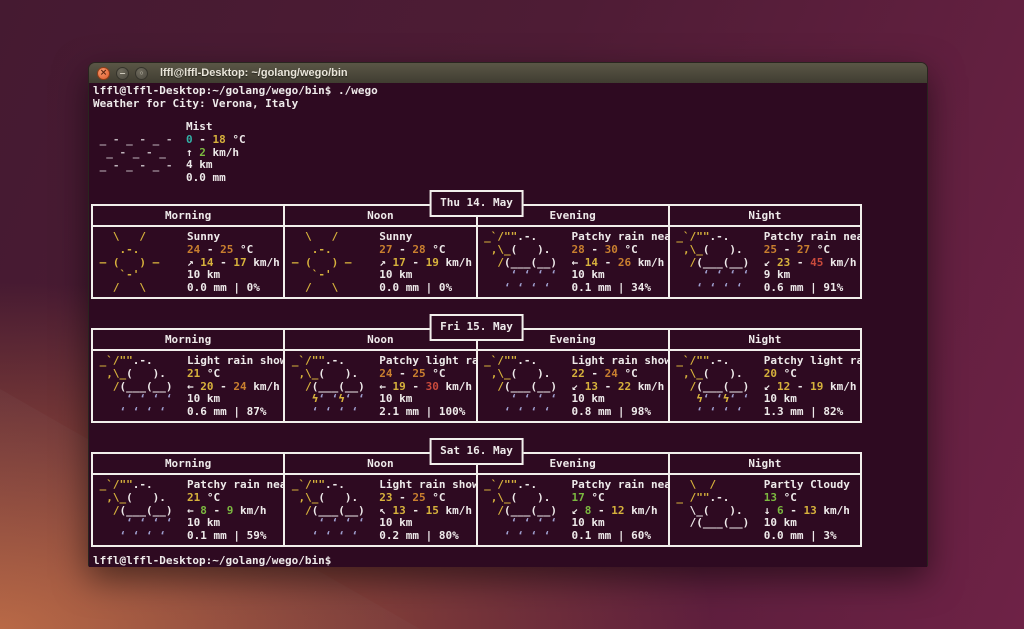 Image resolution: width=1024 pixels, height=629 pixels. Describe the element at coordinates (611, 412) in the screenshot. I see `precipitation-text: 0.8 mm | 98%` at that location.